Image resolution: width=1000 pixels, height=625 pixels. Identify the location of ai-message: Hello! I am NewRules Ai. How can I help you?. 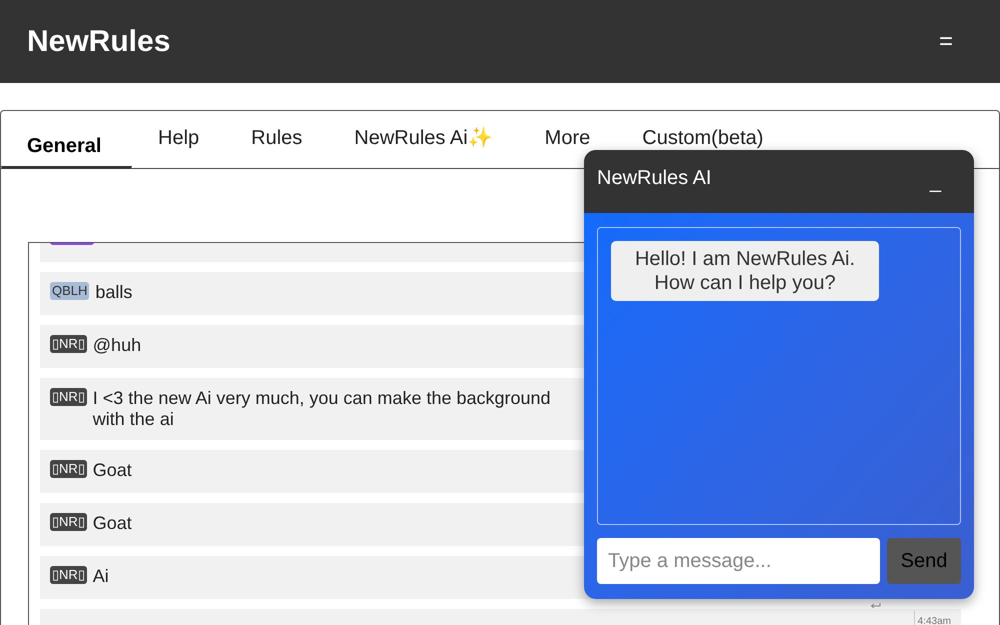
(745, 271).